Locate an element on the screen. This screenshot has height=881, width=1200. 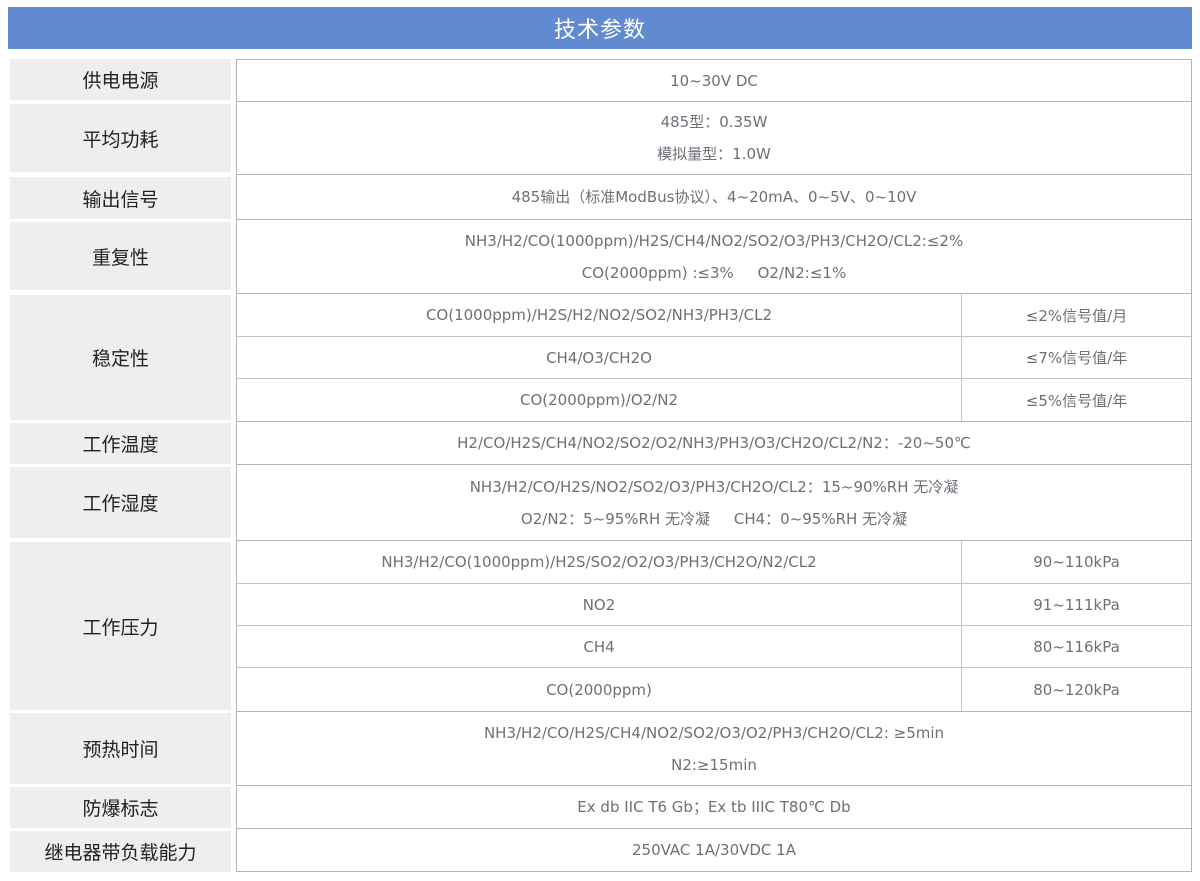
stability-value: ≤7%信号值/年 is located at coordinates (1076, 358).